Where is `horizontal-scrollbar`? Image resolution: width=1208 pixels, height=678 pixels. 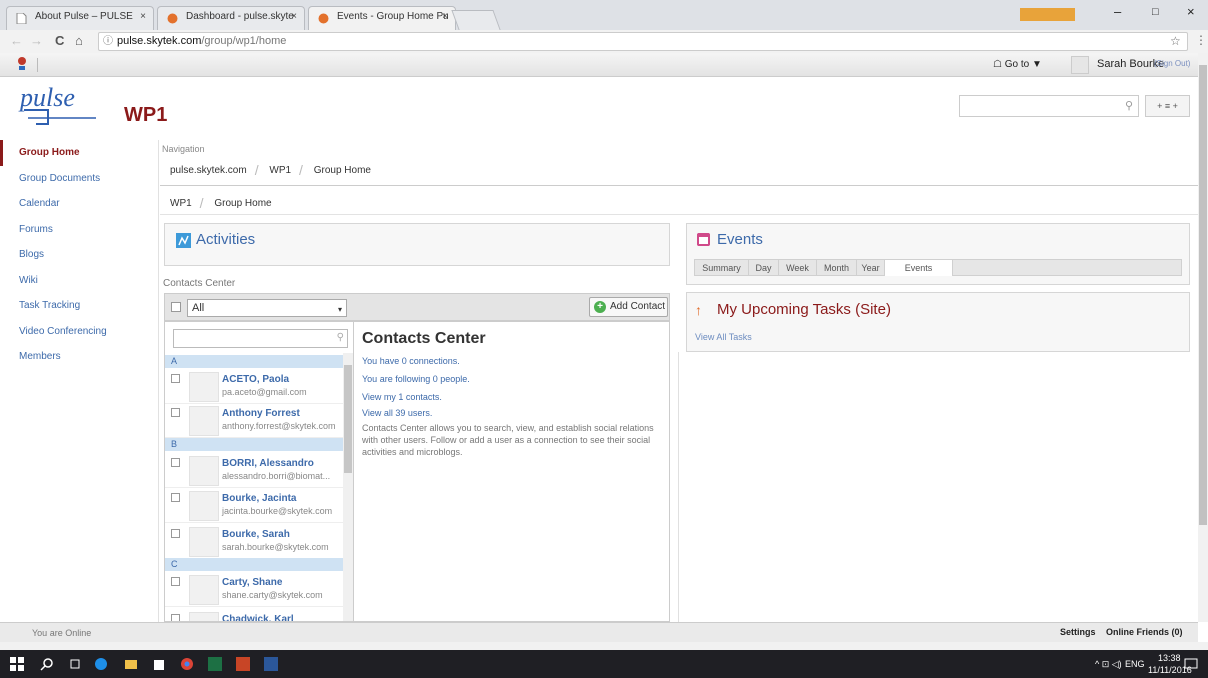
horizontal-scrollbar is located at coordinates (604, 646).